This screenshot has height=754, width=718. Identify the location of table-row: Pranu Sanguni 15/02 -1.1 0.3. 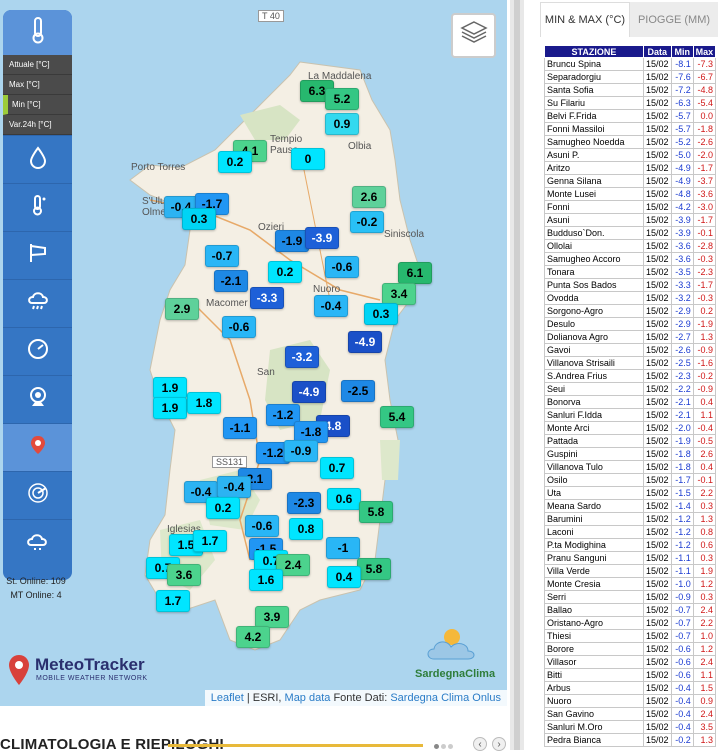
(630, 558).